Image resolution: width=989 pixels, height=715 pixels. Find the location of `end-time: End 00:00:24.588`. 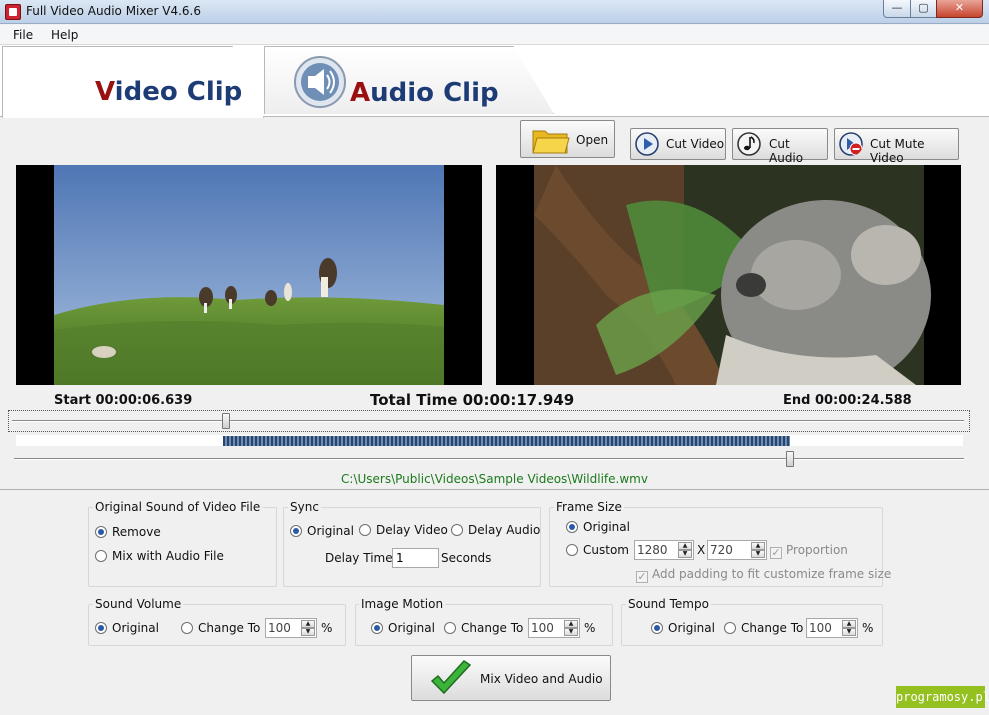

end-time: End 00:00:24.588 is located at coordinates (847, 400).